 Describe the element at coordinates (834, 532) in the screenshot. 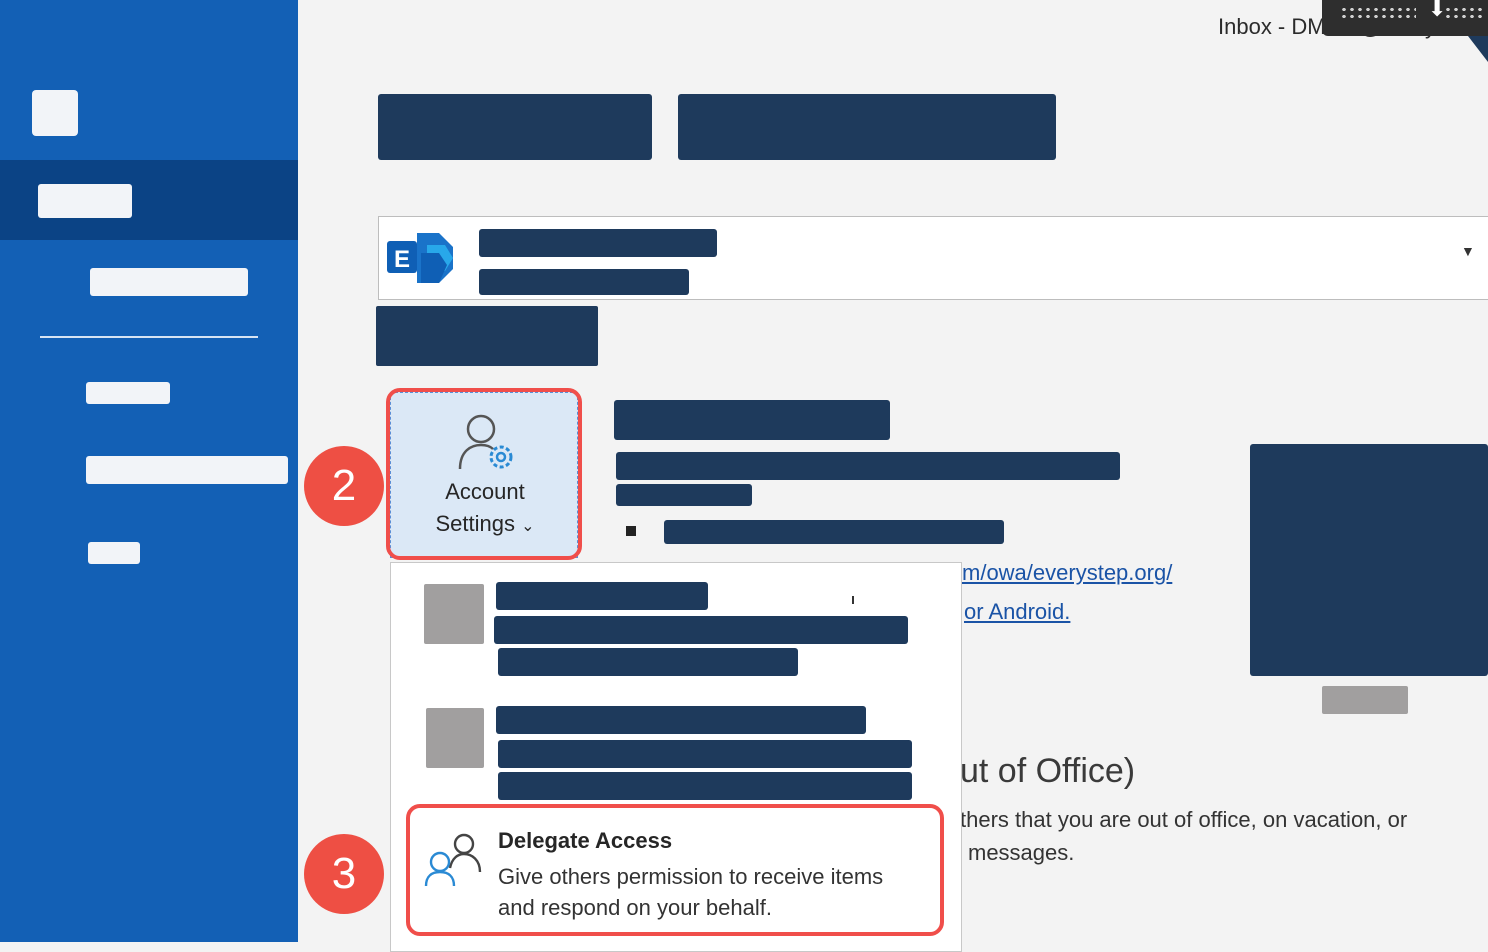

I see `account-info-bullet-text` at that location.